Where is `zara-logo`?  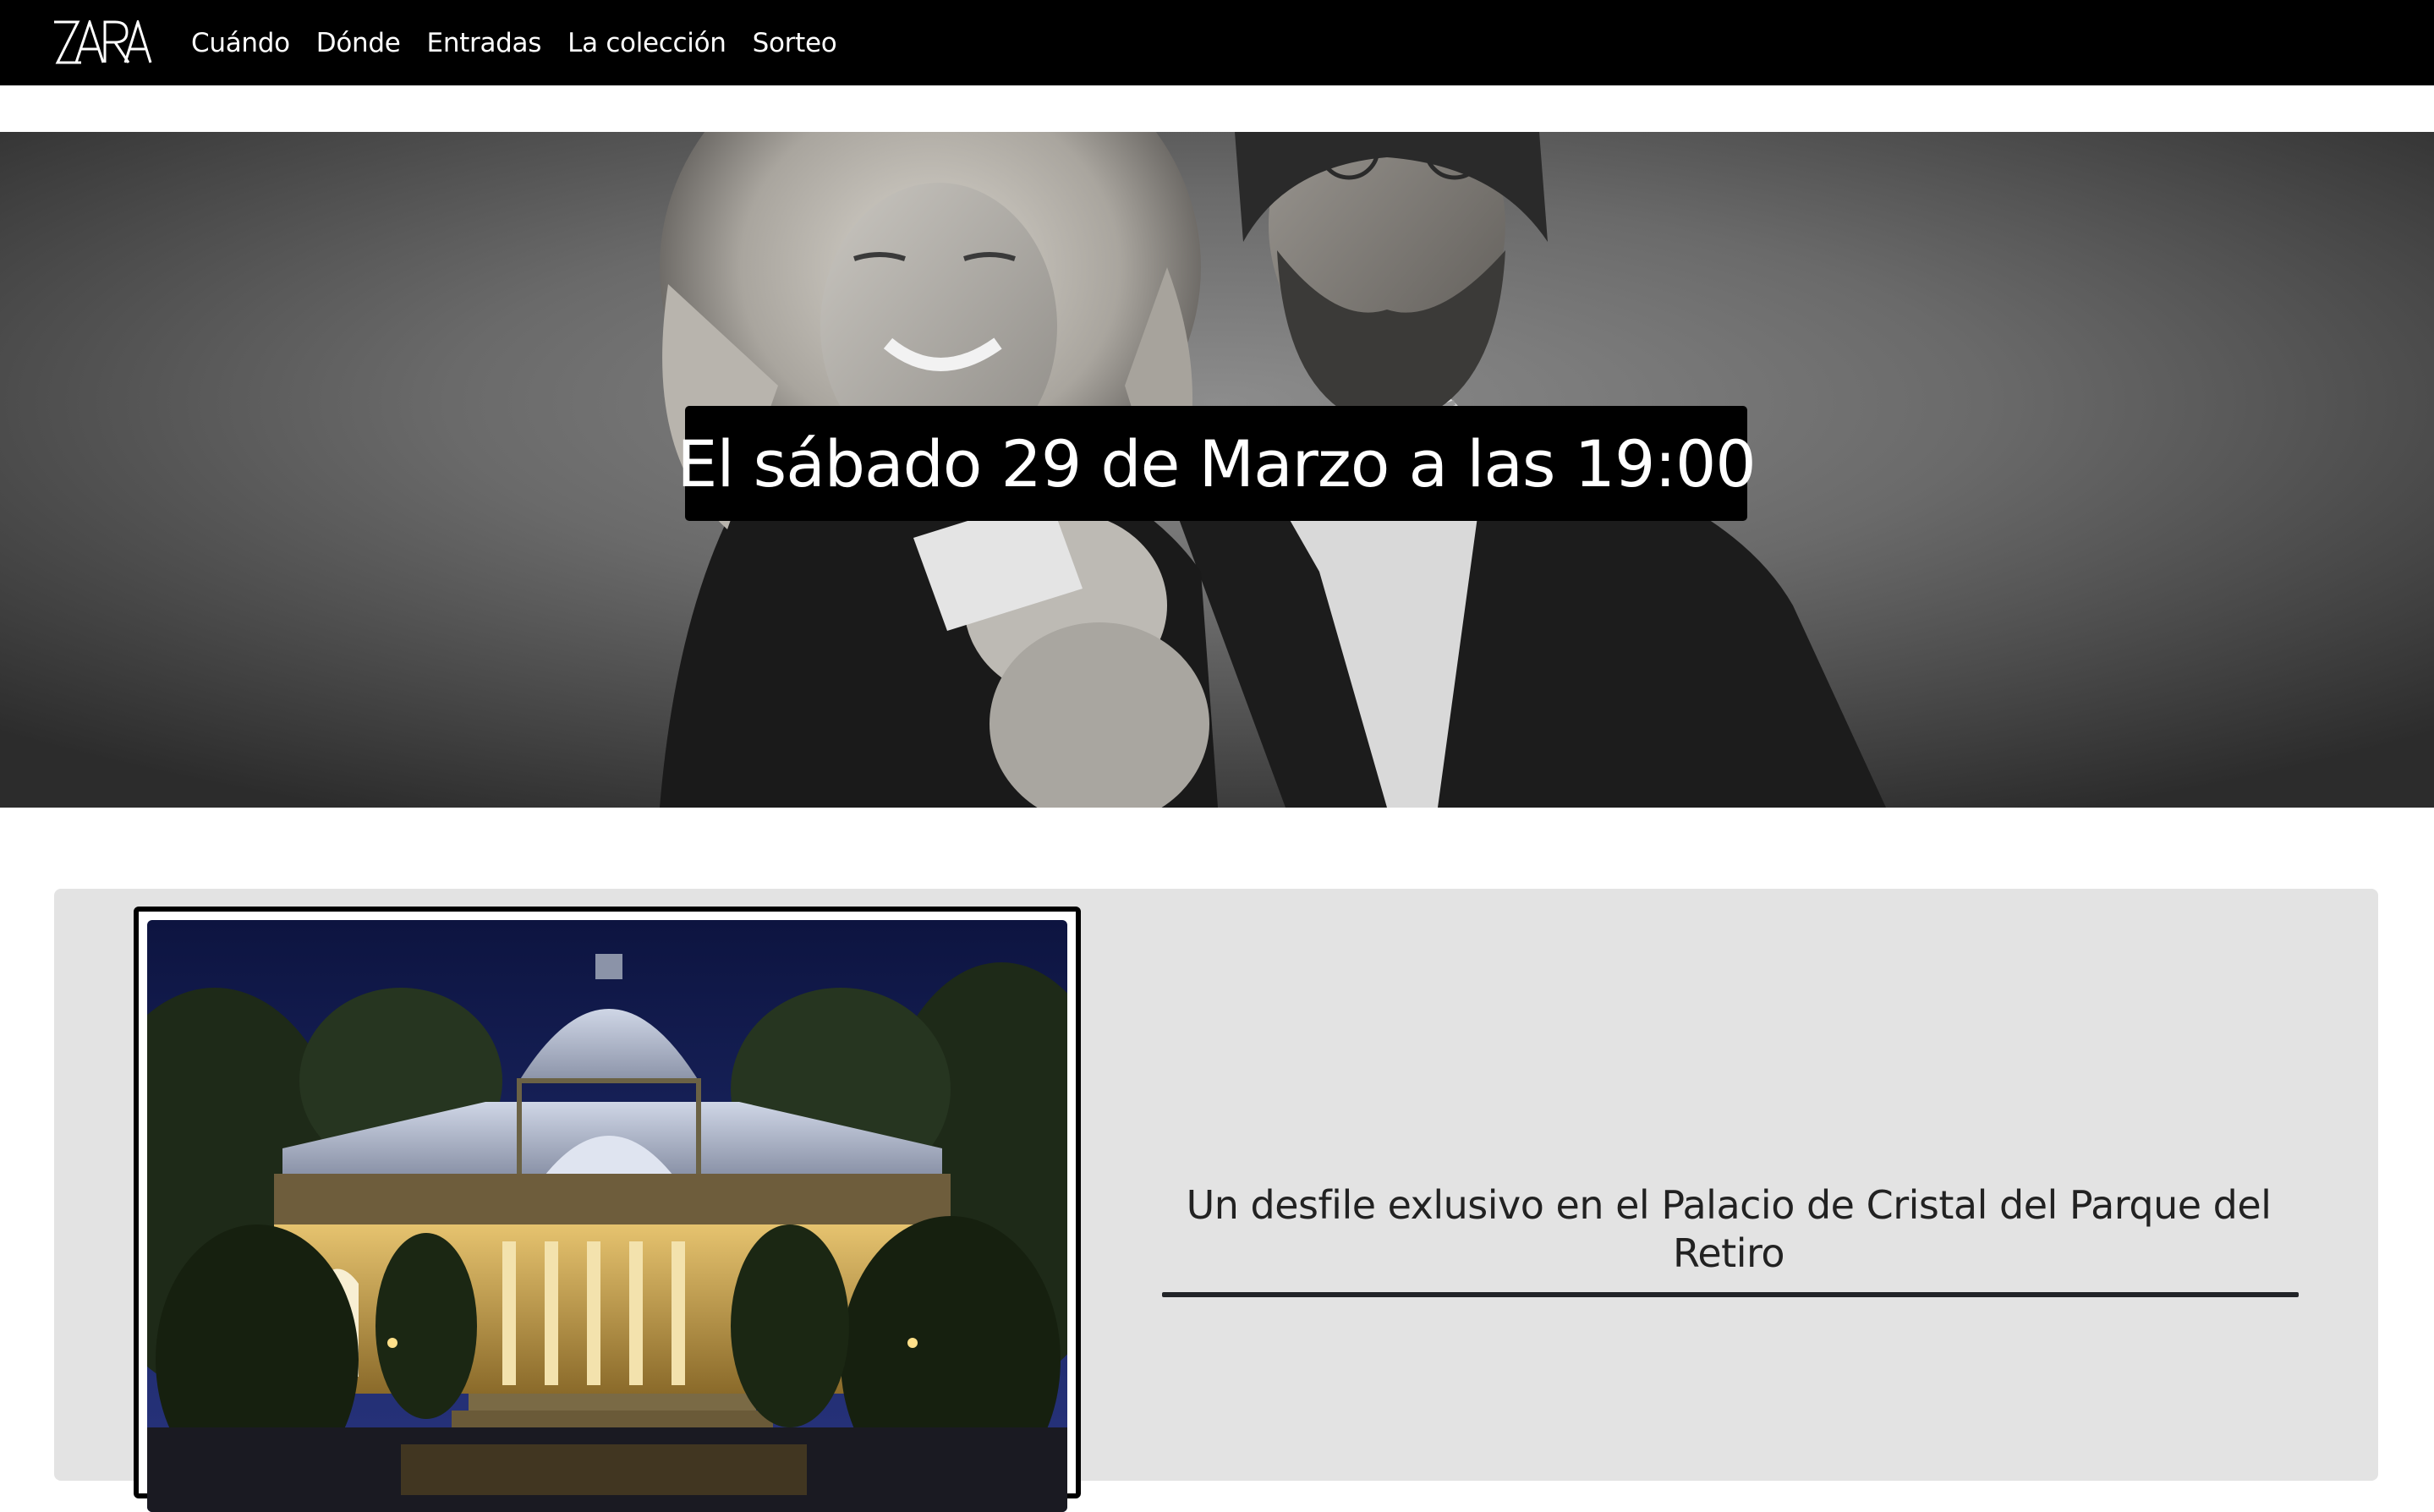
zara-logo is located at coordinates (102, 40).